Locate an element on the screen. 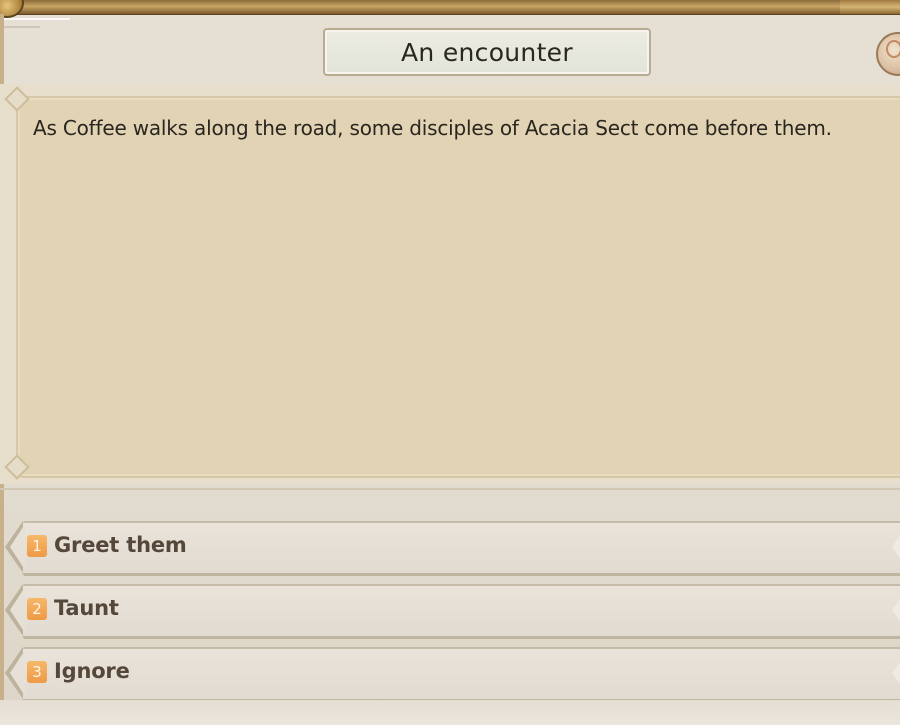 Image resolution: width=900 pixels, height=725 pixels. option-number-badge: 2 is located at coordinates (37, 609).